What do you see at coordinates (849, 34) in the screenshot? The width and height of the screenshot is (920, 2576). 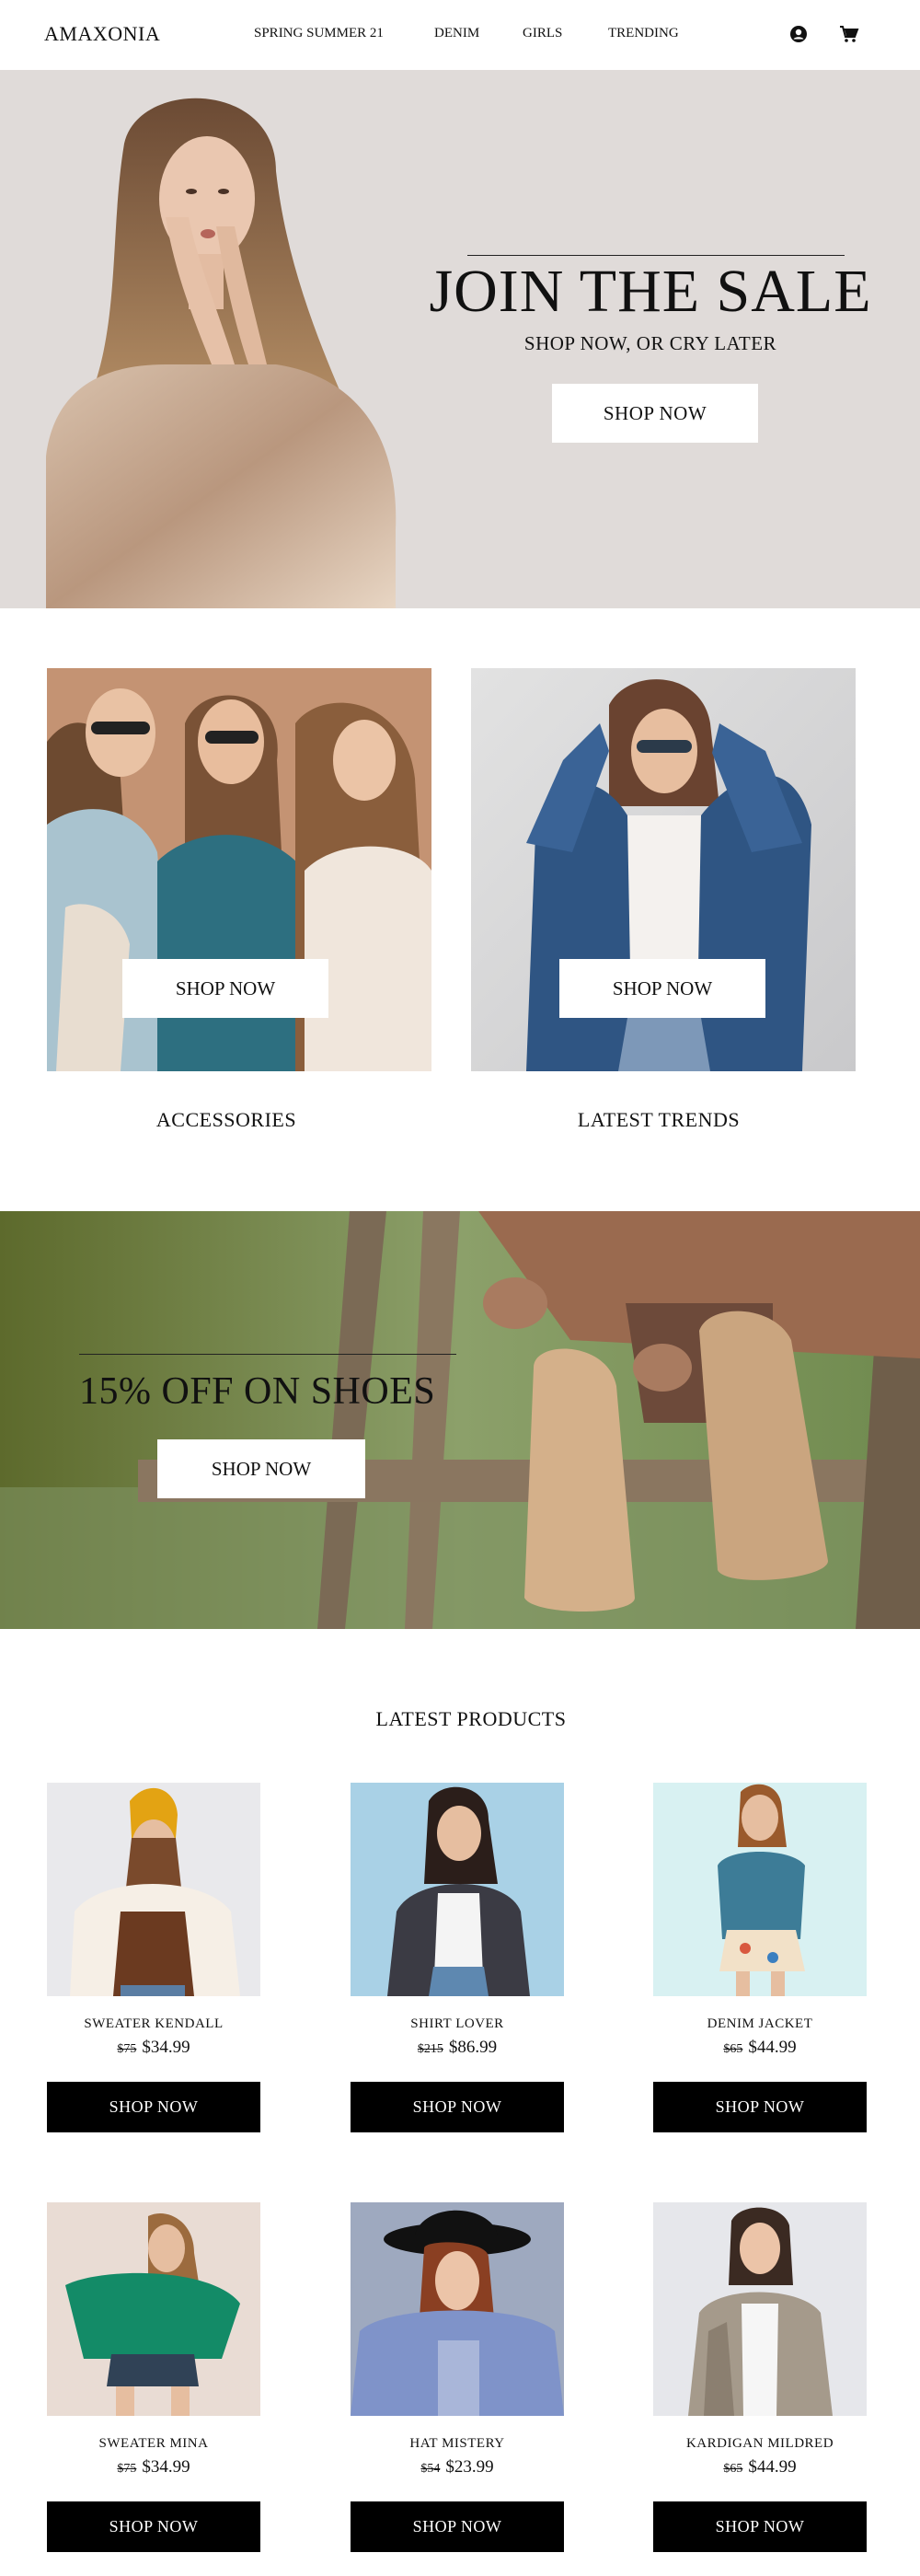 I see `shopping-cart-icon` at bounding box center [849, 34].